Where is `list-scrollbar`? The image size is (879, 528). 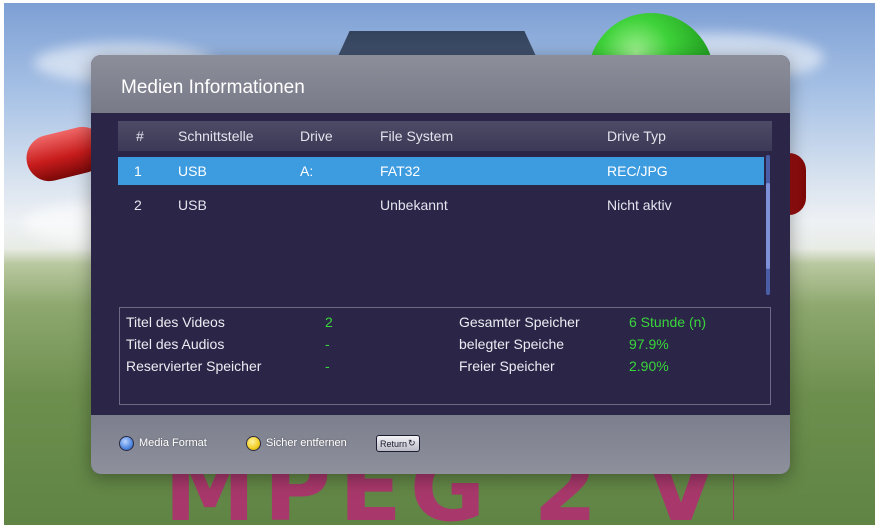 list-scrollbar is located at coordinates (768, 225).